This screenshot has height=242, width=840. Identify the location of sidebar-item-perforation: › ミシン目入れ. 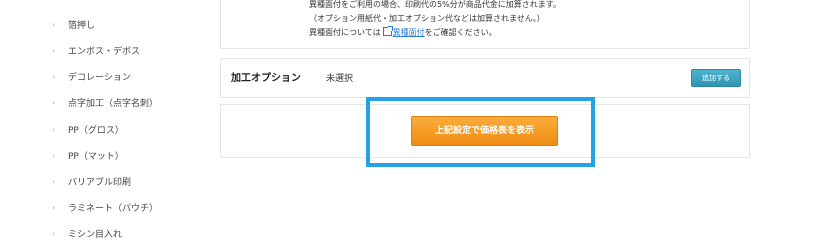
(87, 233).